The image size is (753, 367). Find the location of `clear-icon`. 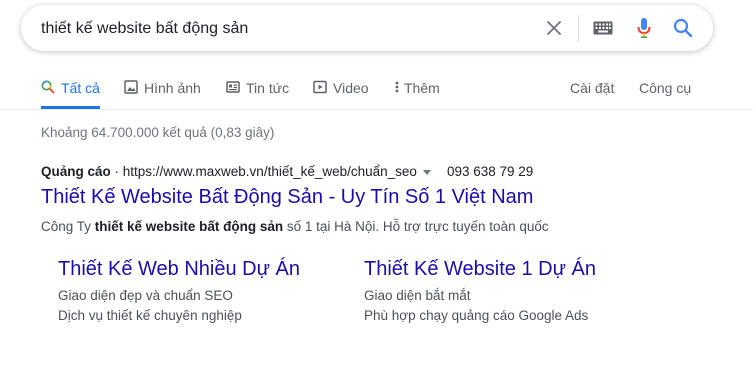

clear-icon is located at coordinates (554, 28).